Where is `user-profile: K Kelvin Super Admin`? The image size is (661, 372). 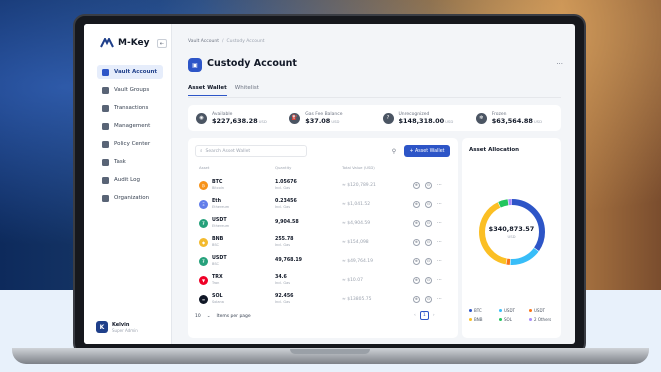
user-profile: K Kelvin Super Admin is located at coordinates (117, 327).